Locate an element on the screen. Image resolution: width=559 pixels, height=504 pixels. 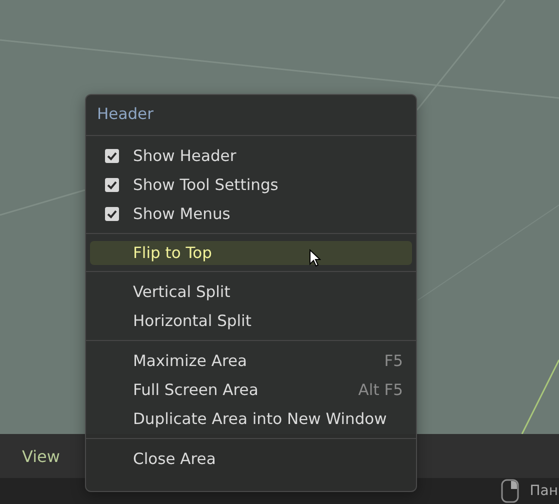
menu-item: Horizontal Split is located at coordinates (251, 320).